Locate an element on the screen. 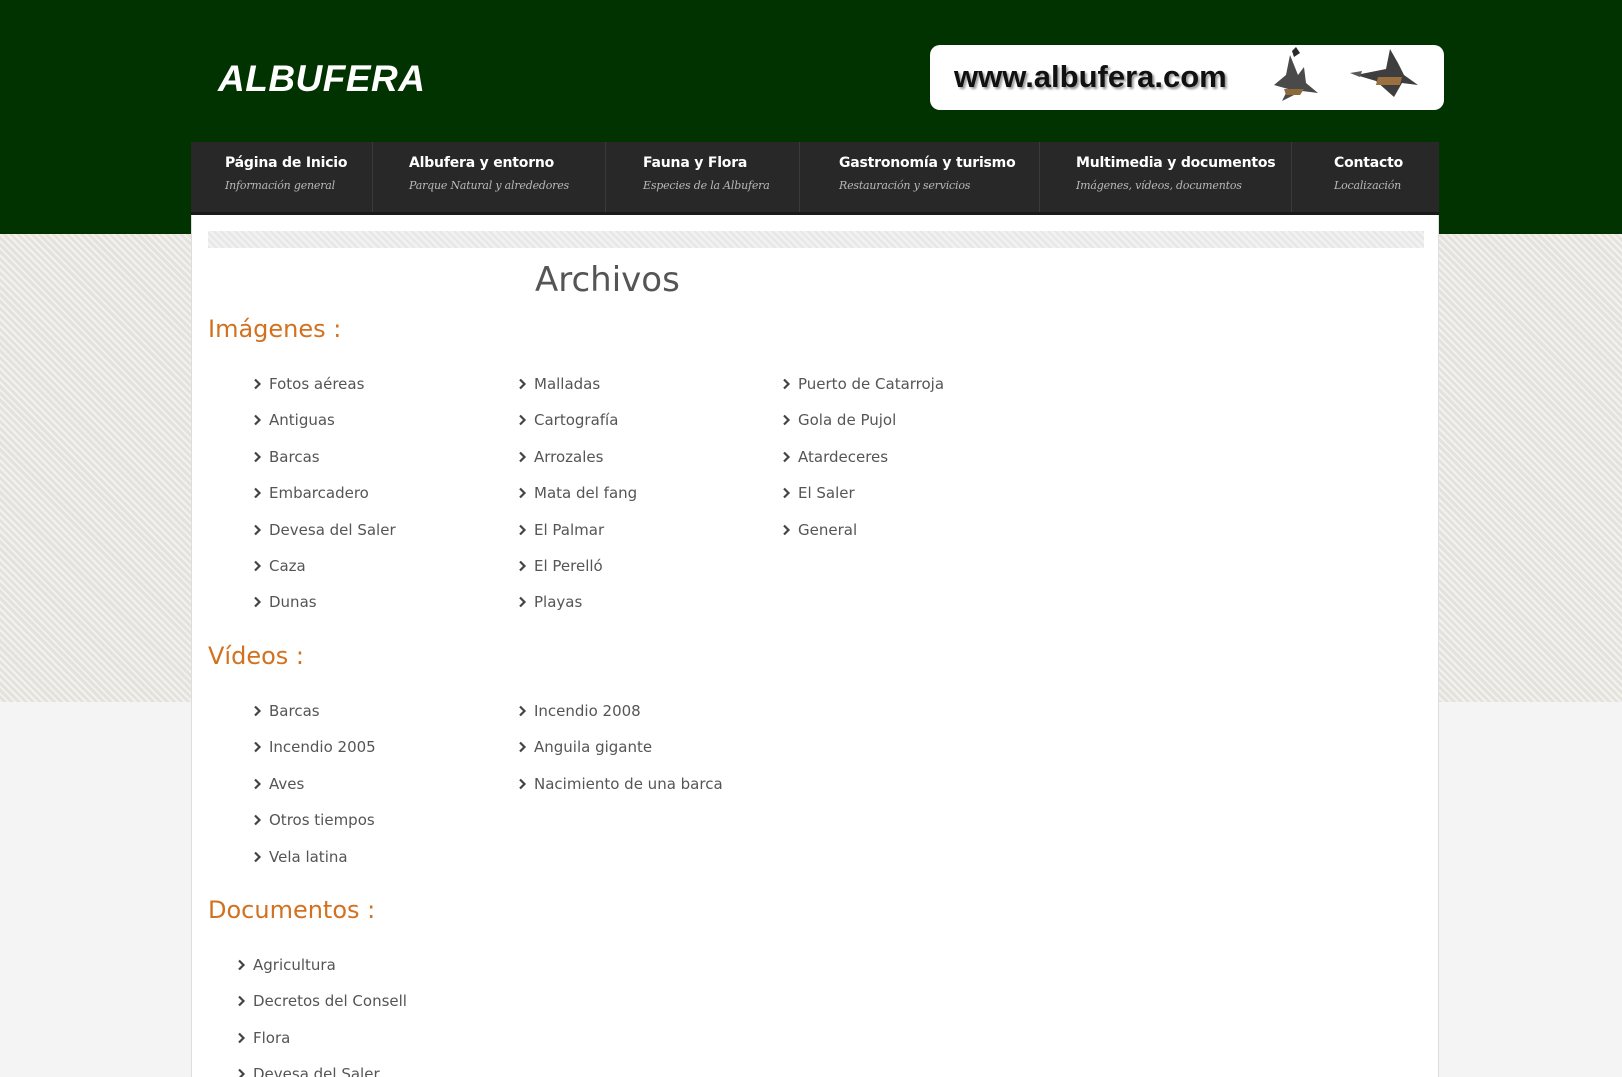  list-item: Mata del fang is located at coordinates (577, 499).